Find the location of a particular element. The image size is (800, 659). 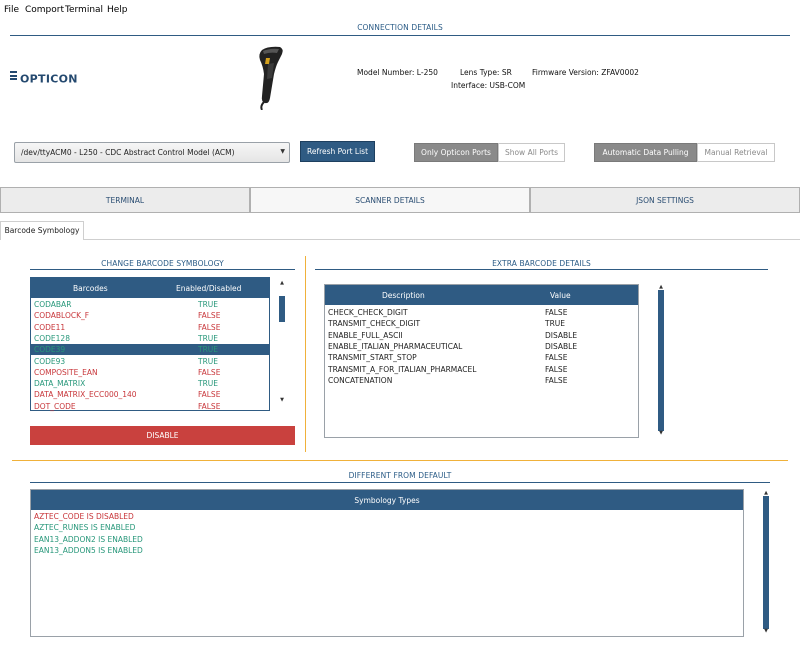

tab-barcode-symbology: Barcode Symbology is located at coordinates (42, 230).